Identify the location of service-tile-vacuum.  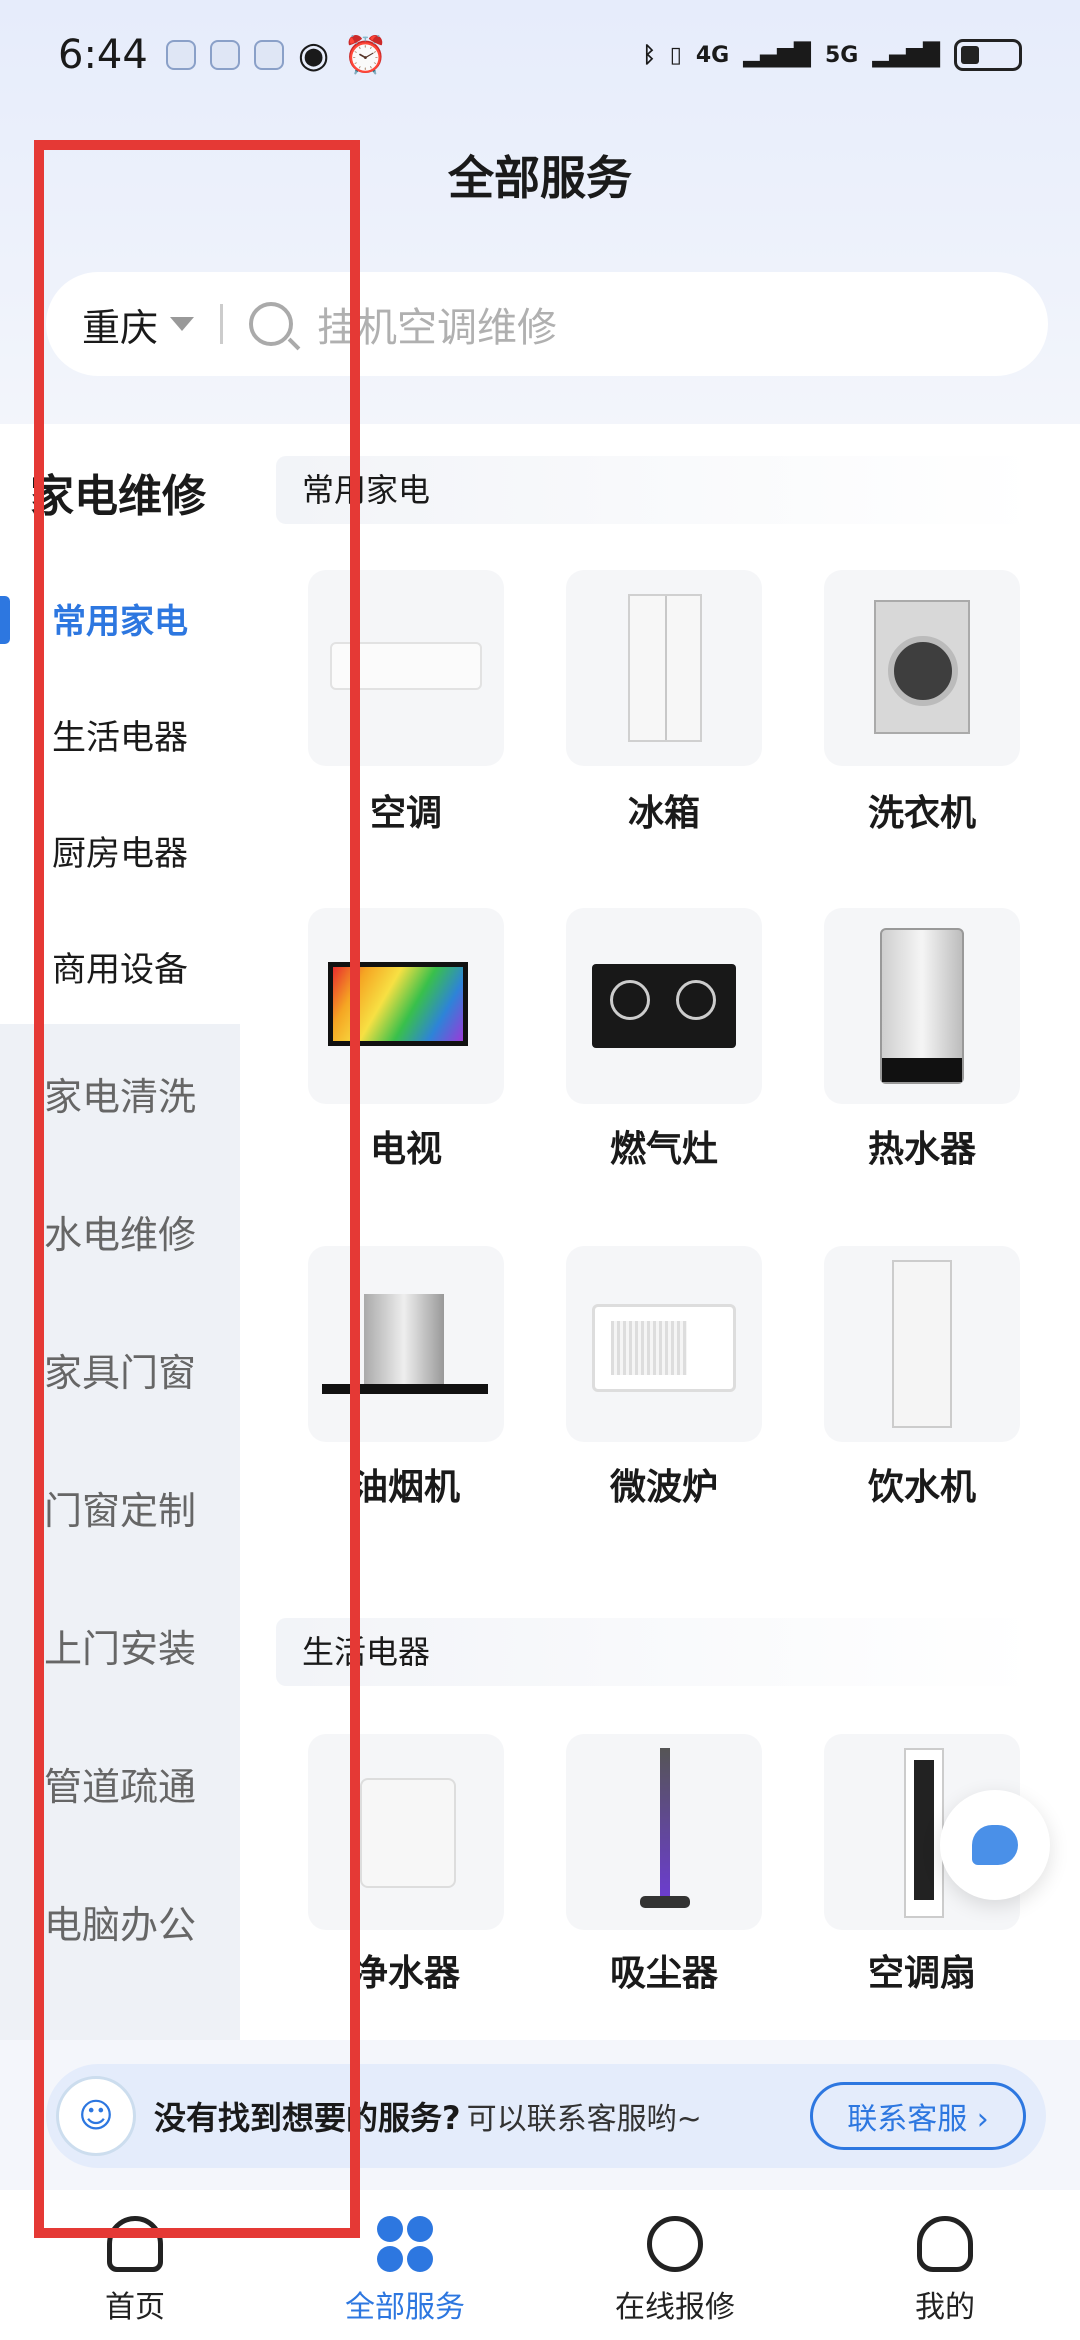
(664, 1832).